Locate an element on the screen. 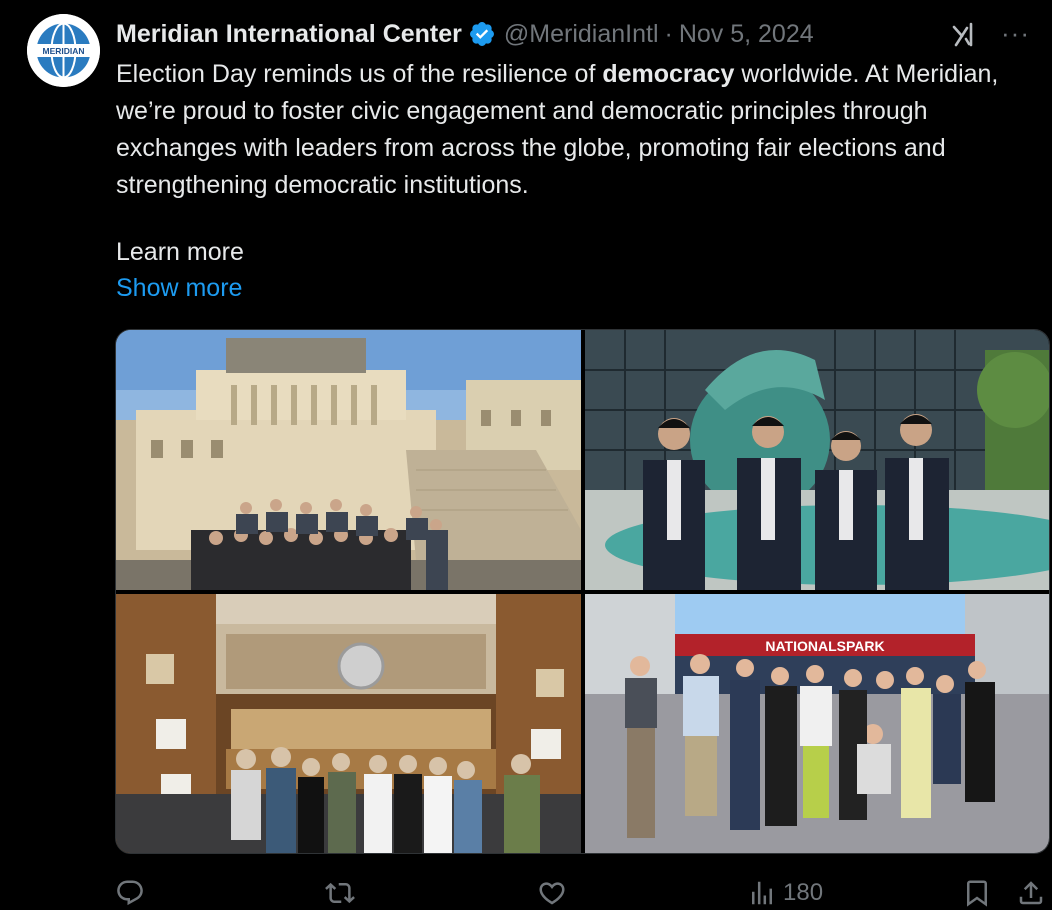 The height and width of the screenshot is (910, 1052). author-handle: @MeridianIntl is located at coordinates (581, 34).